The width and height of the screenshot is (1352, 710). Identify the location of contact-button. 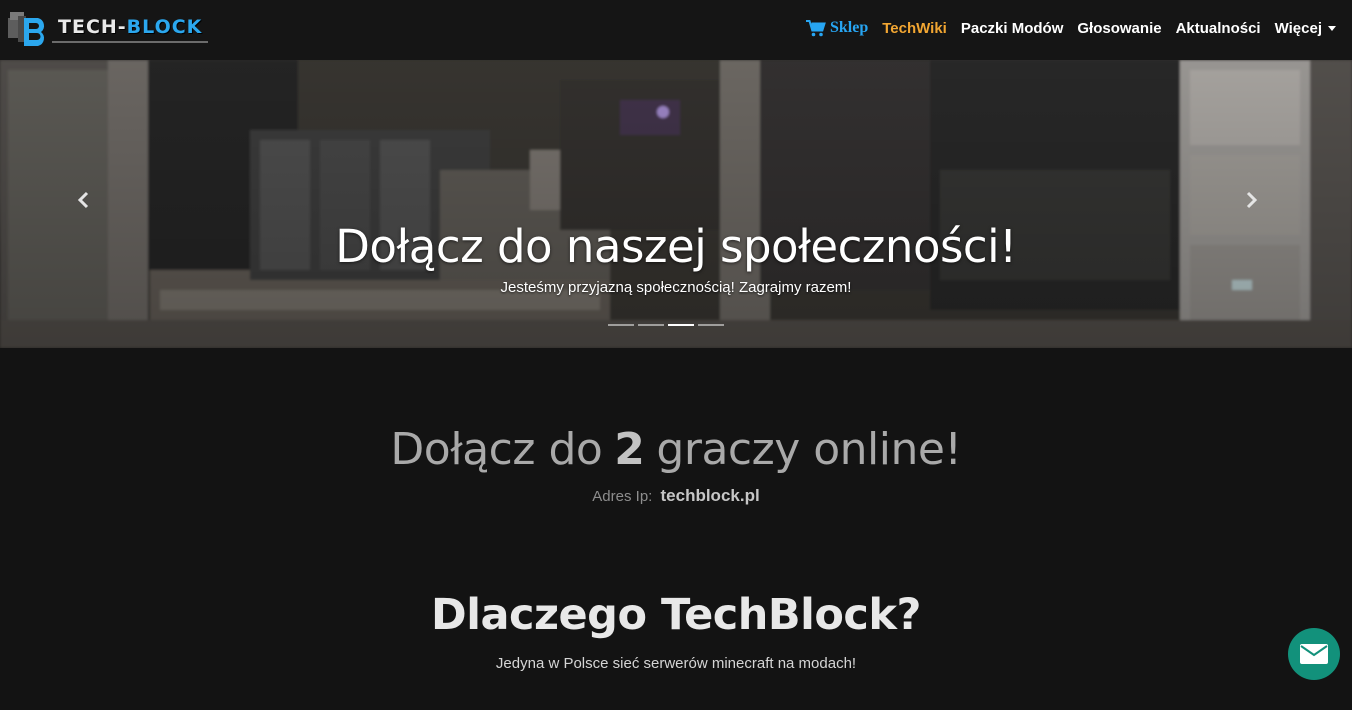
(1314, 654).